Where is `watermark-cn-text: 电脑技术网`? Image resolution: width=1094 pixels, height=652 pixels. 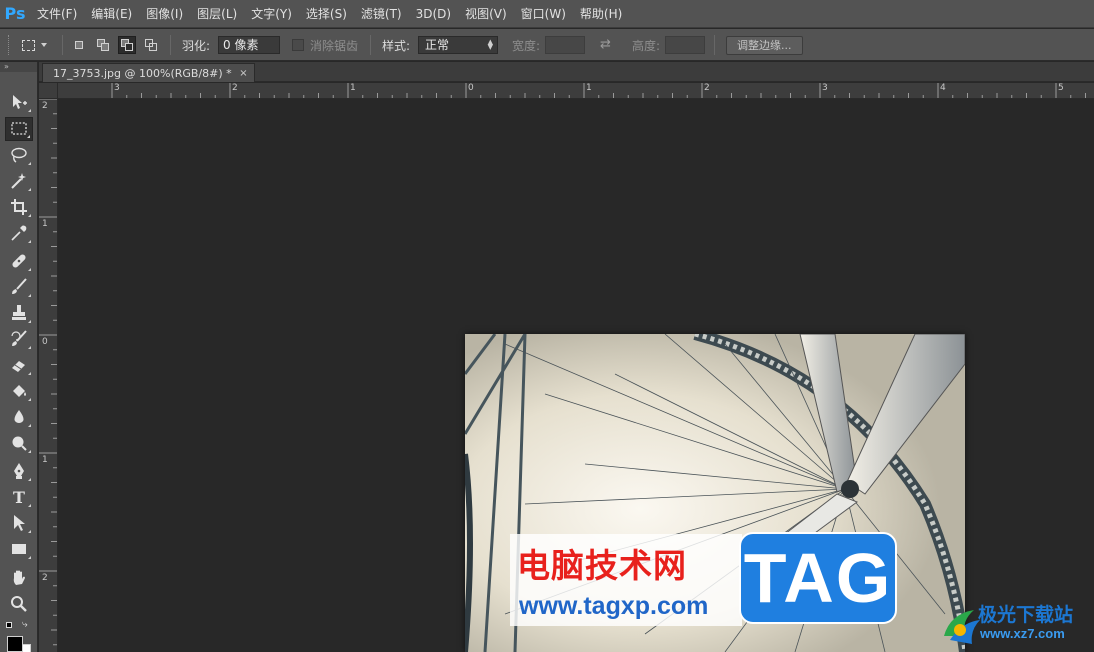 watermark-cn-text: 电脑技术网 is located at coordinates (602, 565).